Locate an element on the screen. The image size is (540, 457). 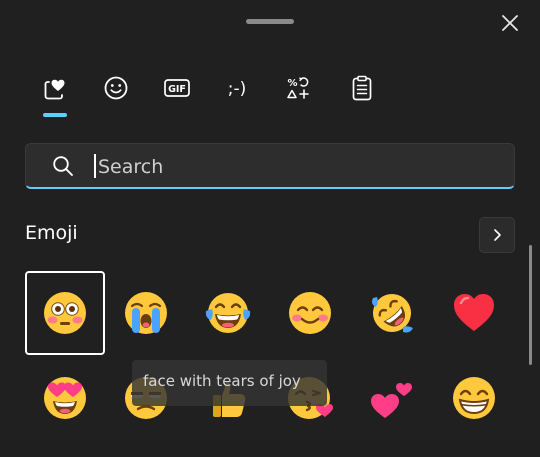
gif-label: GIF is located at coordinates (177, 89).